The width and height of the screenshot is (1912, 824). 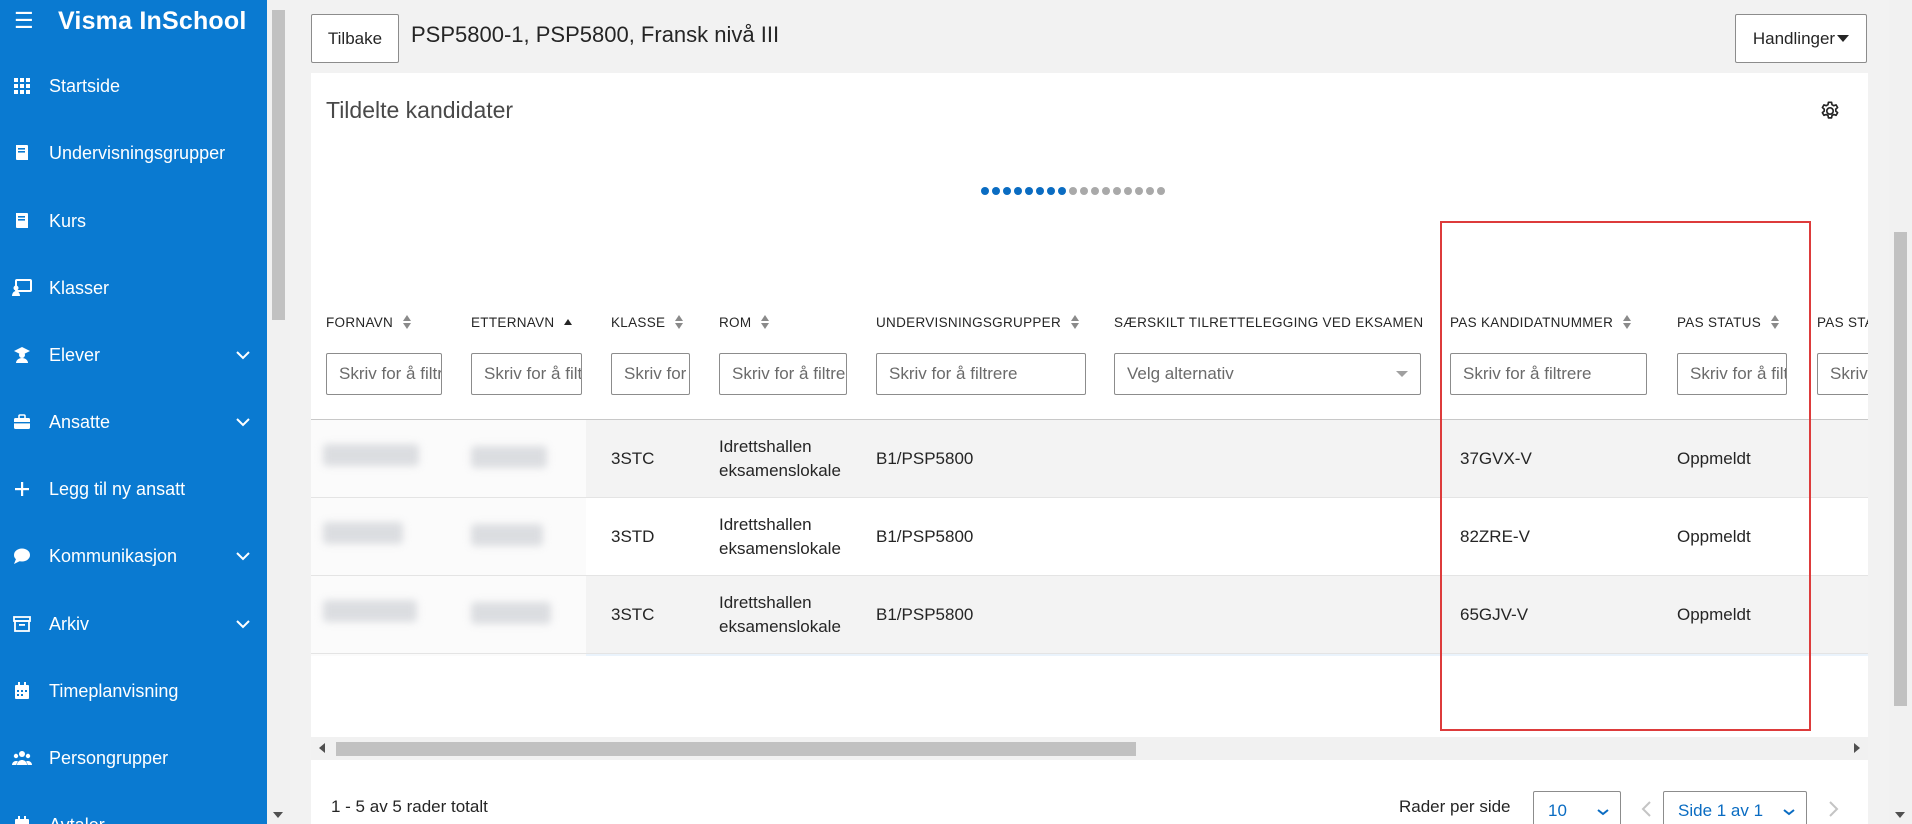 I want to click on sidebar-item-avtaler: Avtaler, so click(x=133, y=814).